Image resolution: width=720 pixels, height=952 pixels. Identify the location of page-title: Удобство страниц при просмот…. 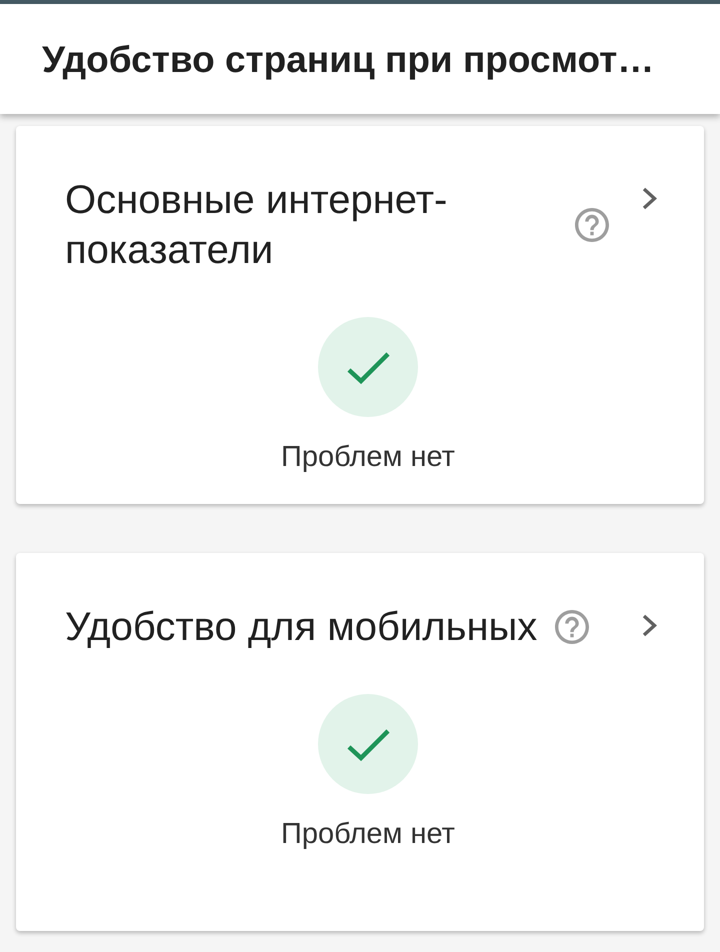
(348, 59).